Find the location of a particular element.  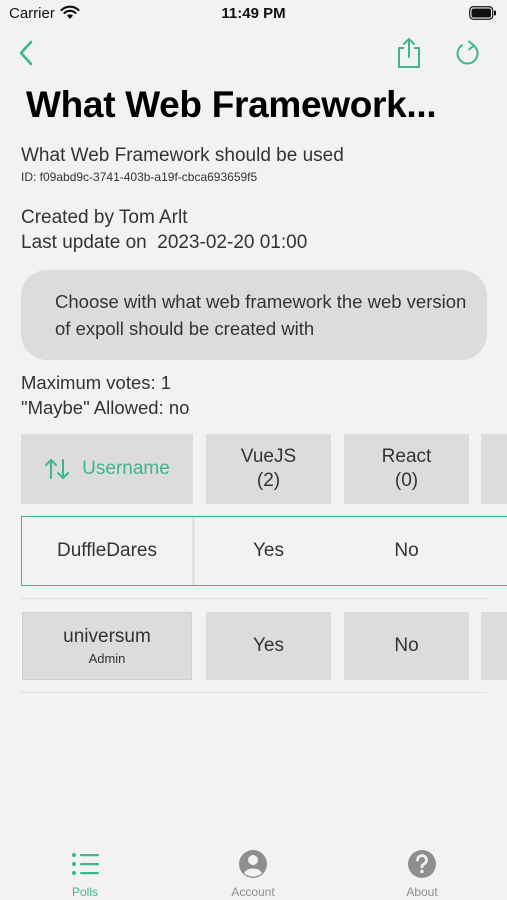

refresh-button is located at coordinates (468, 54).